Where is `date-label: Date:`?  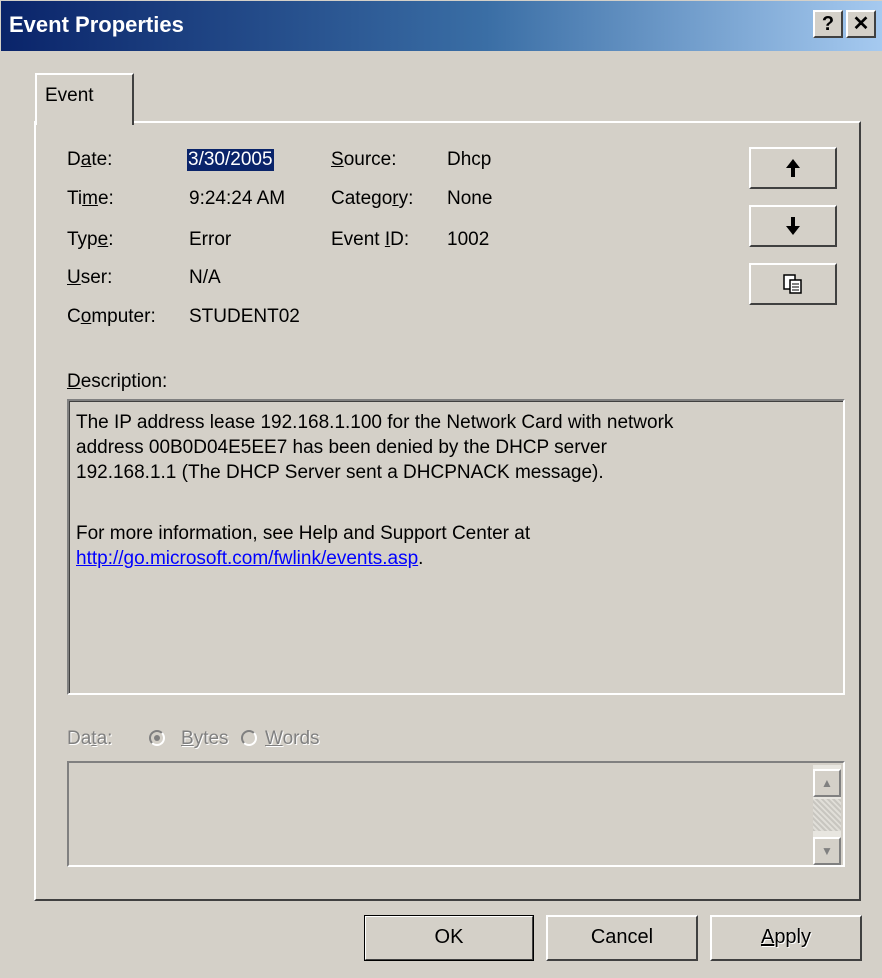 date-label: Date: is located at coordinates (90, 159).